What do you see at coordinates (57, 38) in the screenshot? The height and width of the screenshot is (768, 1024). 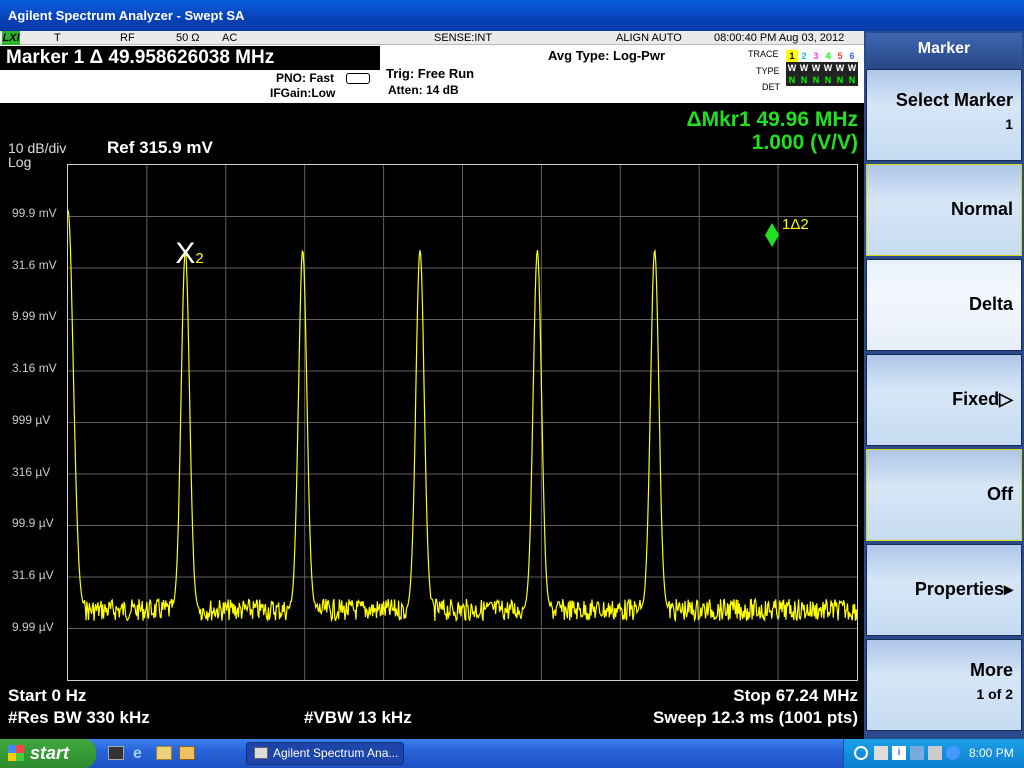 I see `status-t: T` at bounding box center [57, 38].